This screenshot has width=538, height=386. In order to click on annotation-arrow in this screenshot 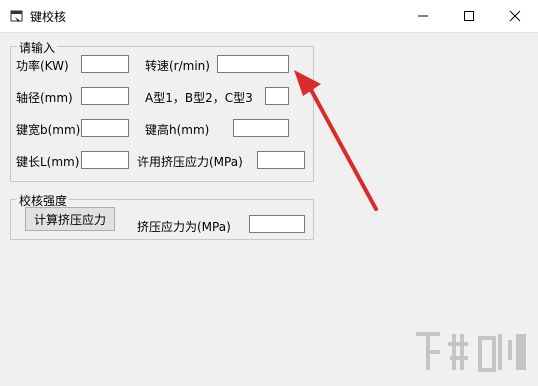, I will do `click(336, 140)`.